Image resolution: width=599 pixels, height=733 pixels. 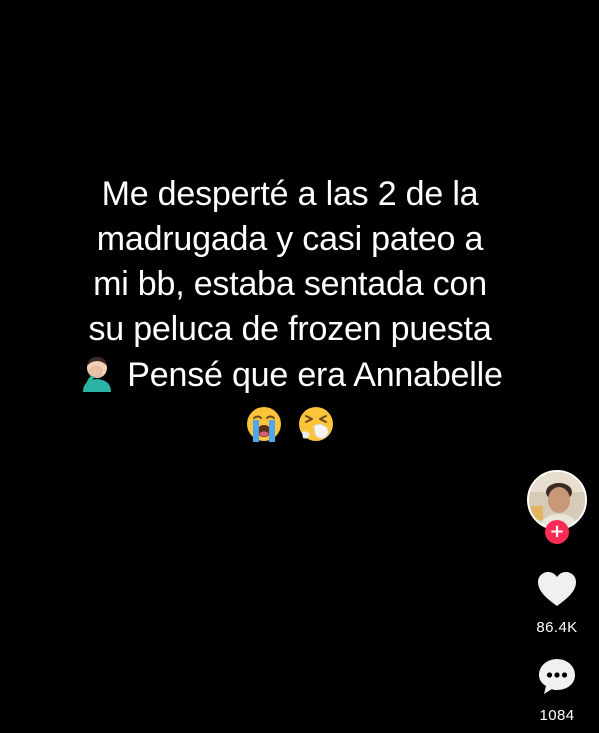 What do you see at coordinates (557, 678) in the screenshot?
I see `comment-icon` at bounding box center [557, 678].